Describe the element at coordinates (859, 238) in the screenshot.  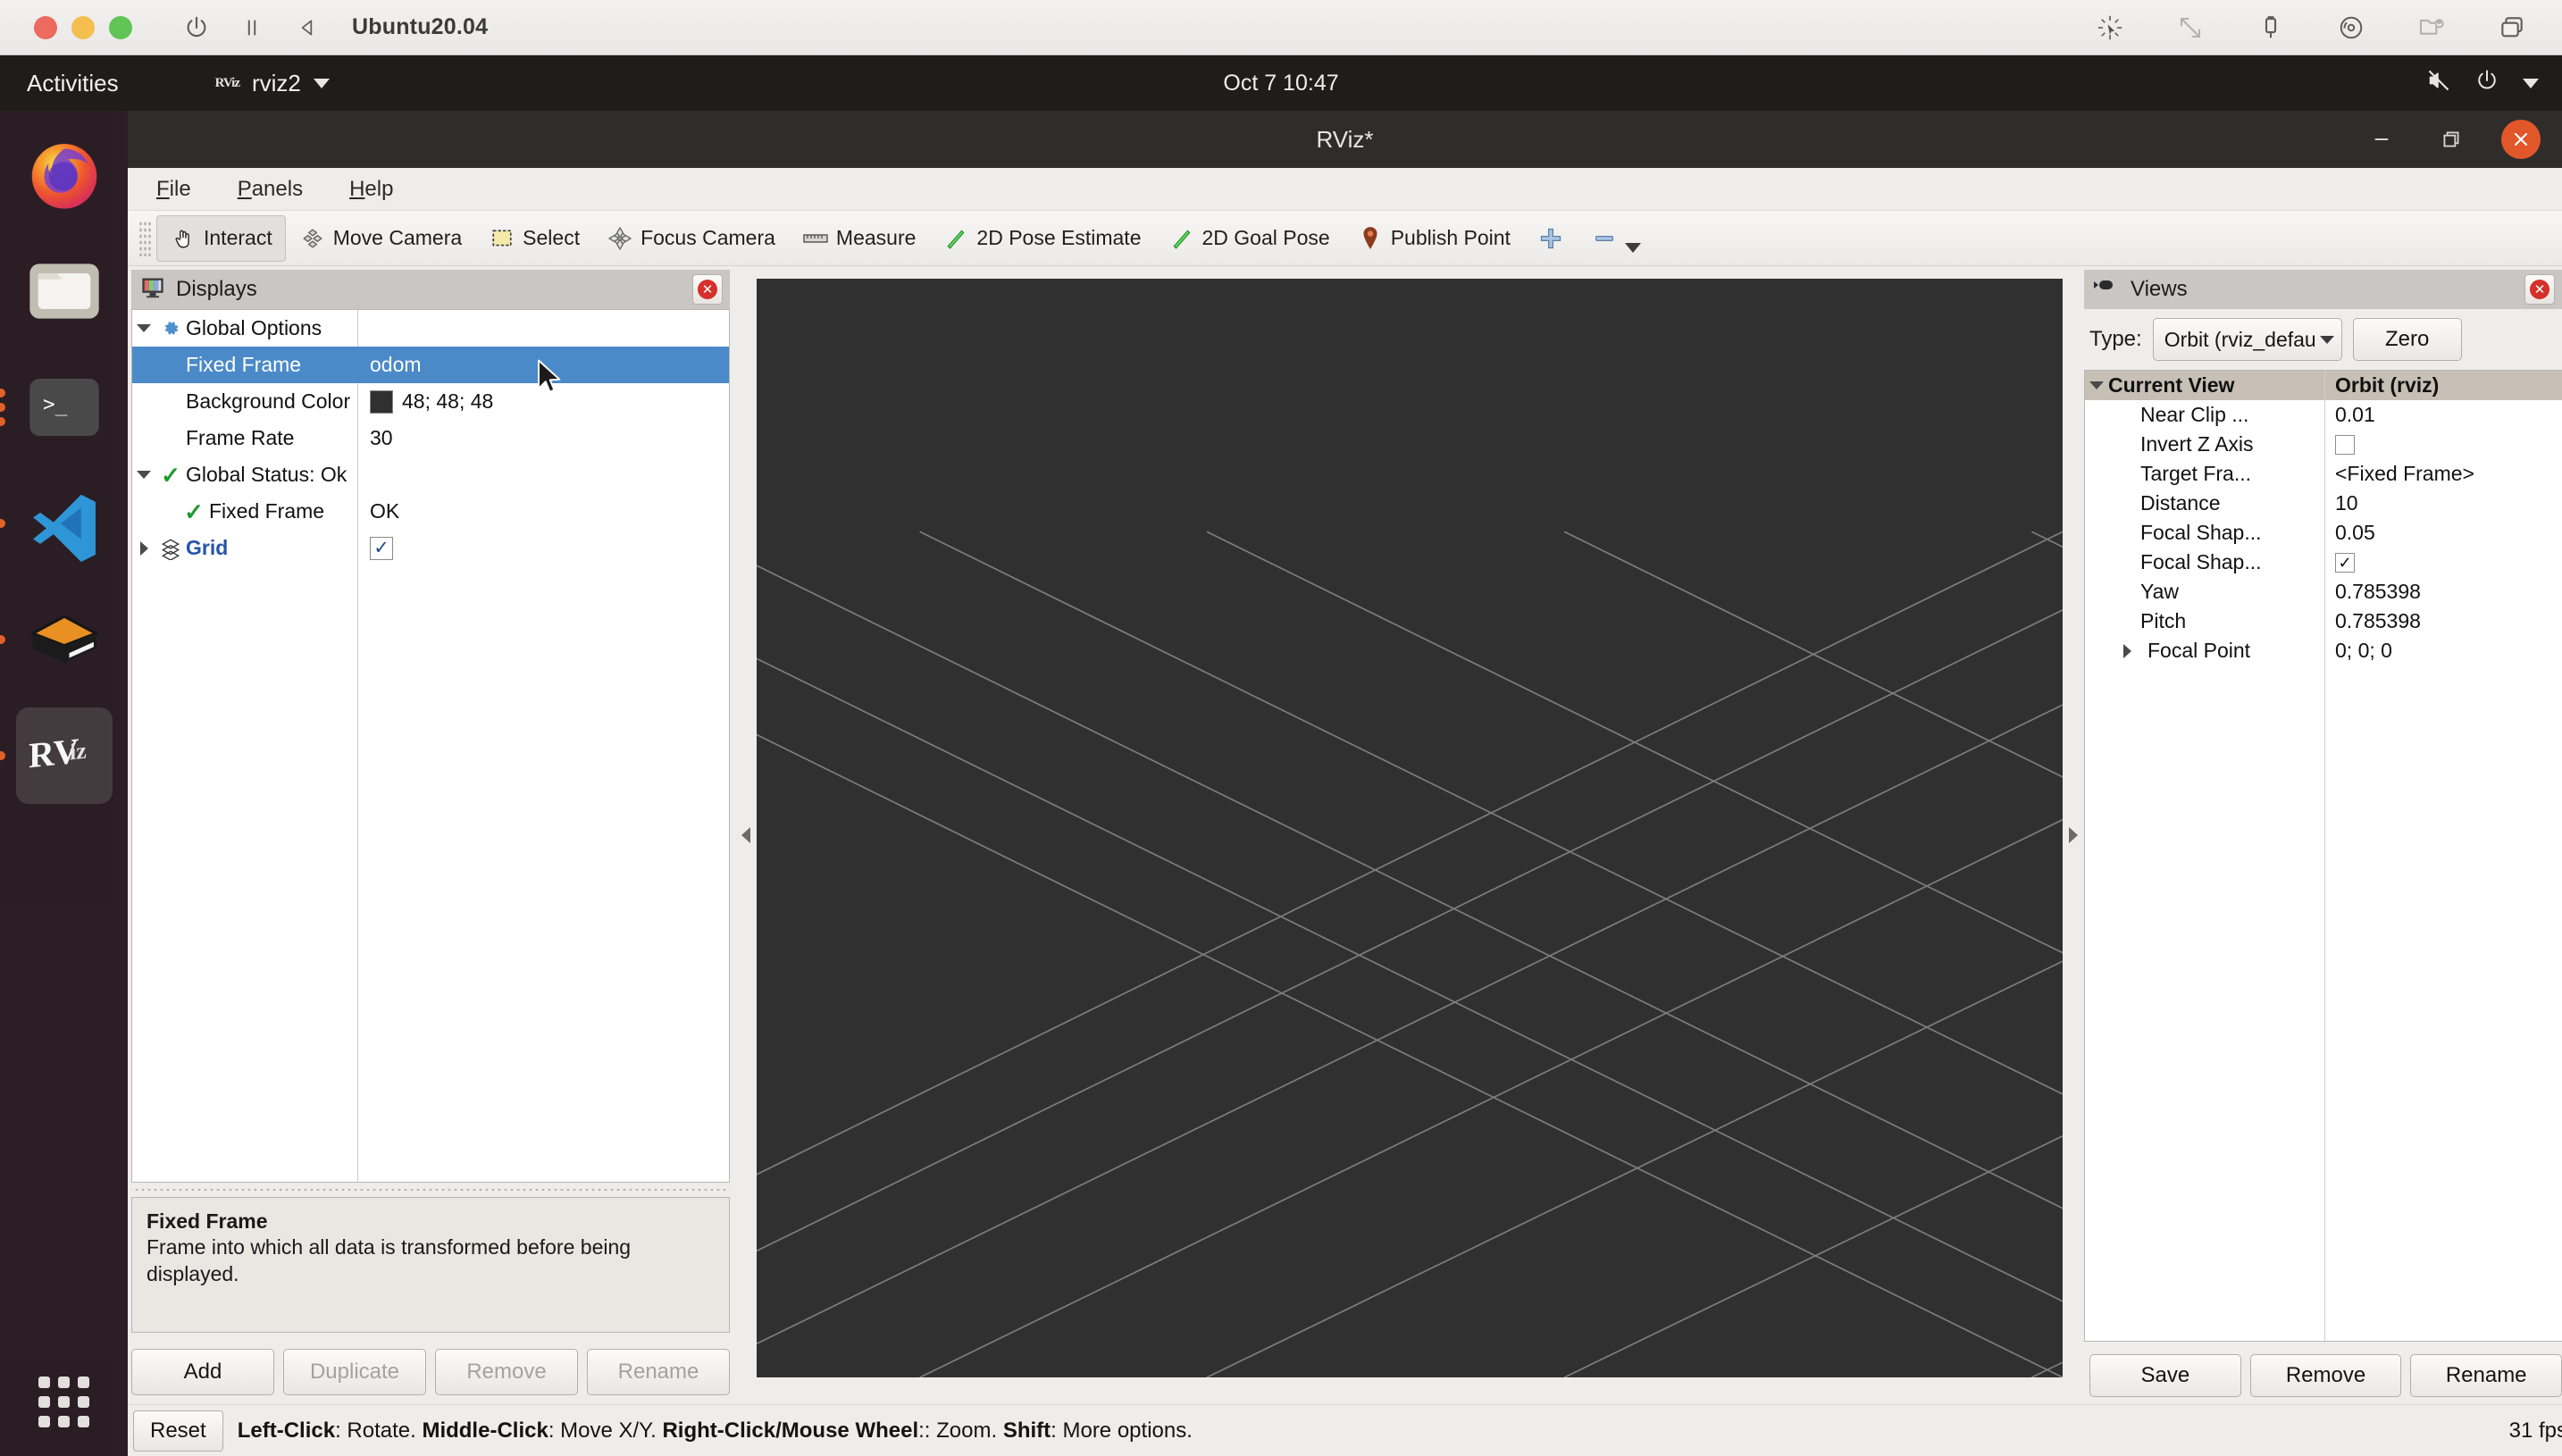
I see `tool-measure-button: Measure` at that location.